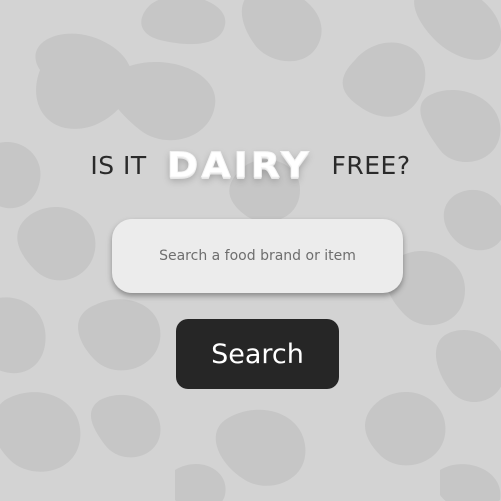  I want to click on search-button: Search, so click(257, 354).